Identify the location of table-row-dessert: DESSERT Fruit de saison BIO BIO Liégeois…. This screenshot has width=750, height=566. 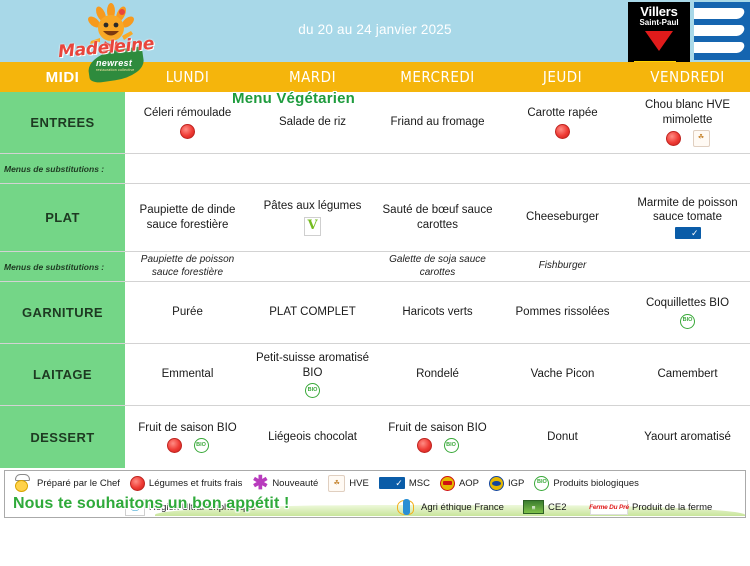
(375, 437).